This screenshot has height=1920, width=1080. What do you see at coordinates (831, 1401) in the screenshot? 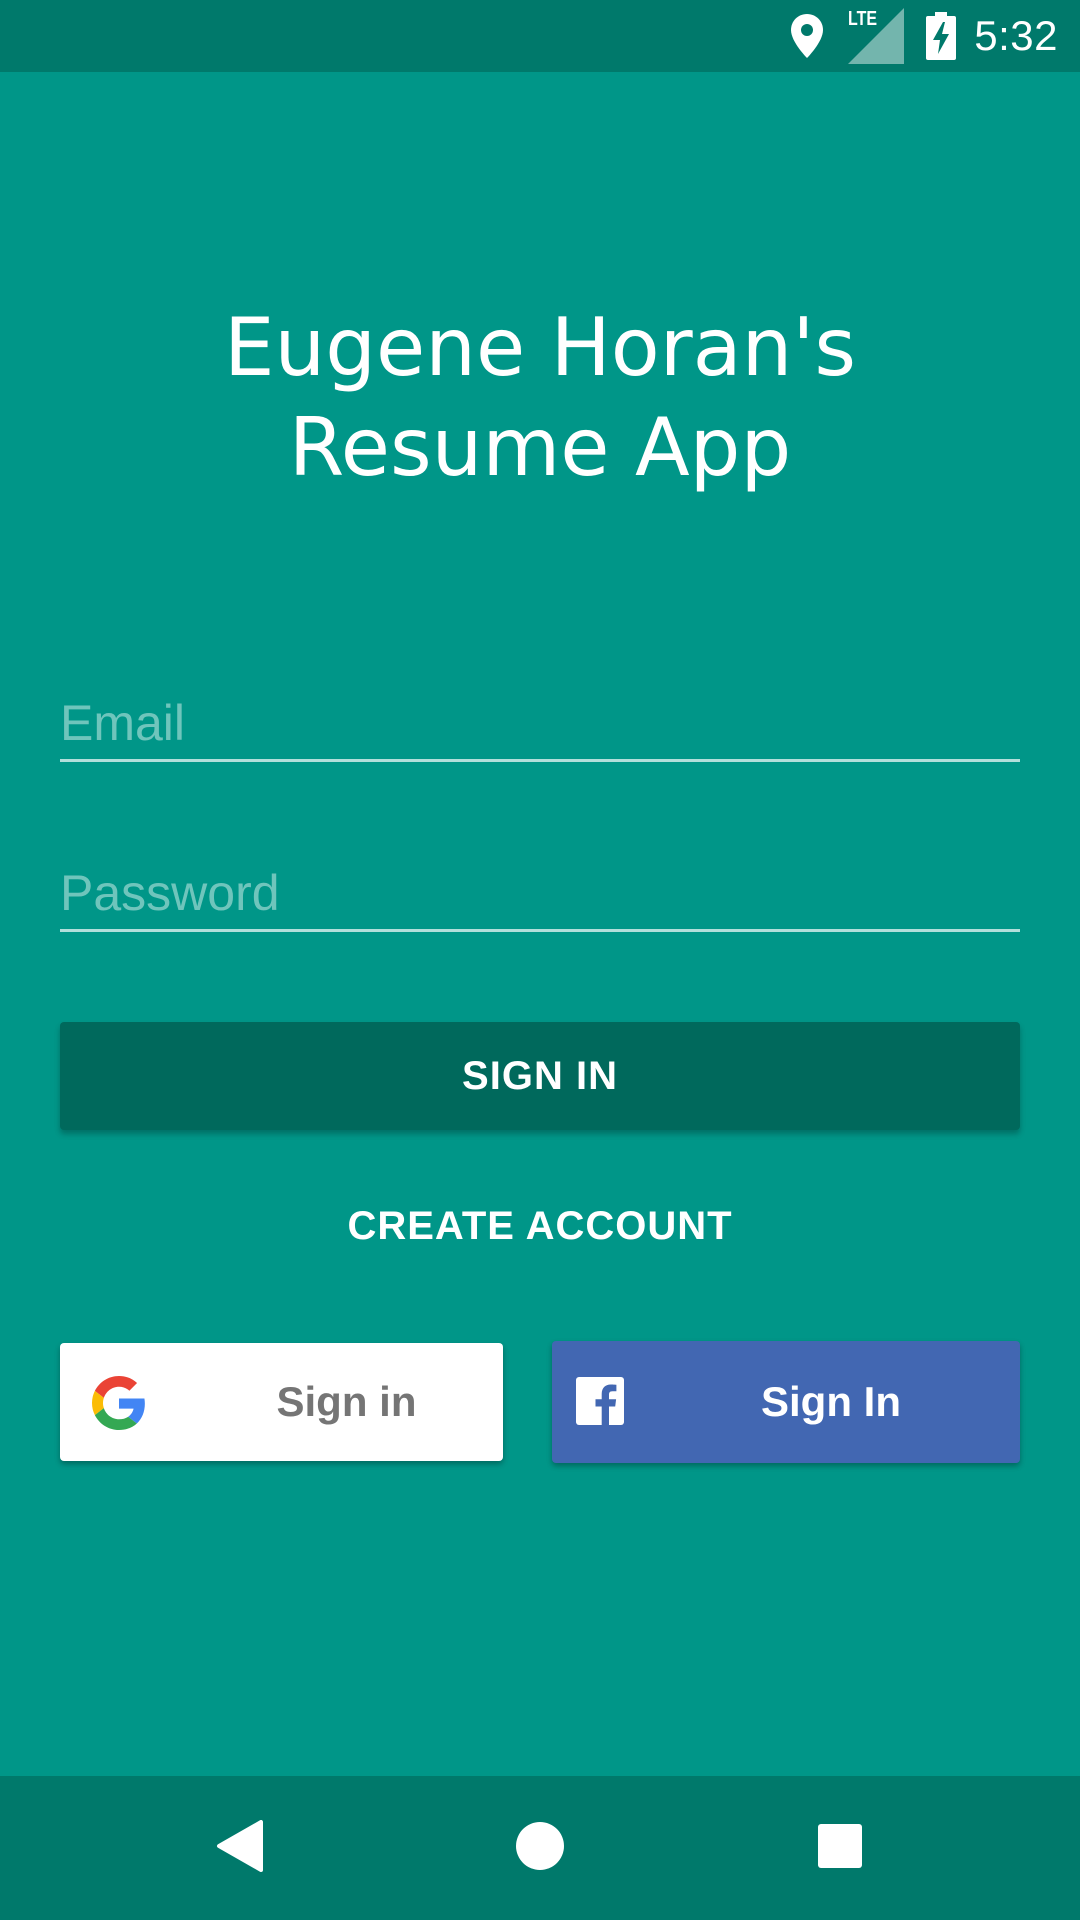
I see `facebook-sign-in-label: Sign In` at bounding box center [831, 1401].